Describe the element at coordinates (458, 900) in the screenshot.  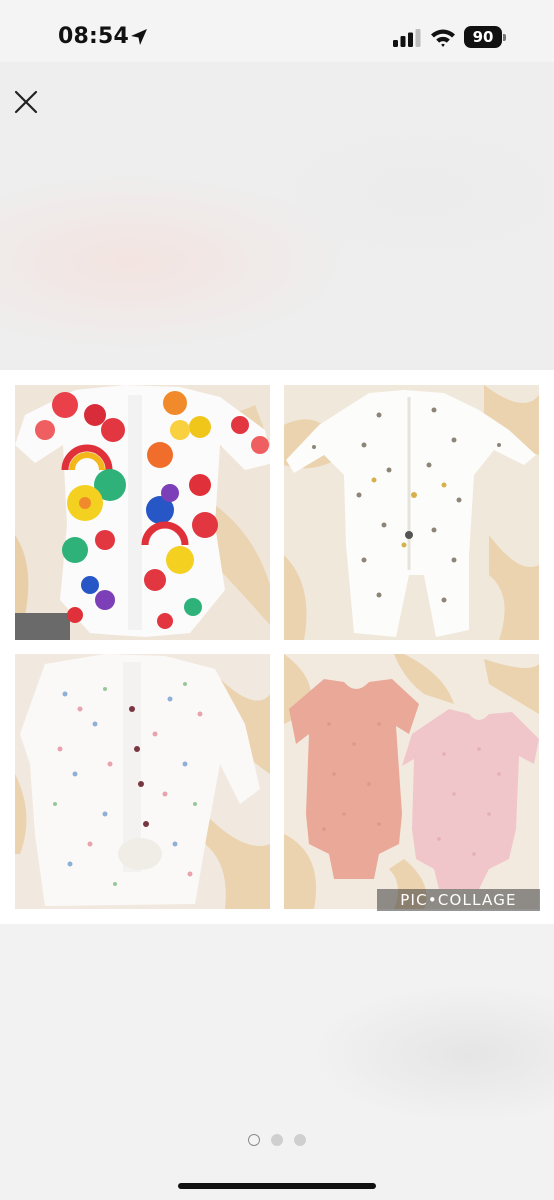
I see `pic-collage-watermark: PIC•COLLAGE` at that location.